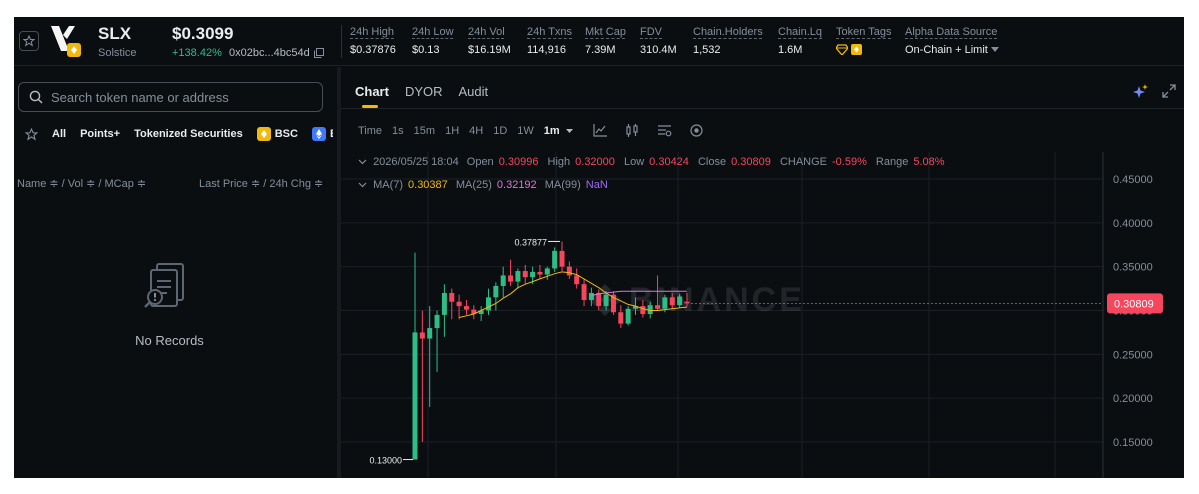 The image size is (1199, 494). What do you see at coordinates (261, 183) in the screenshot?
I see `column-header-price: Last Price ≑ / 24h Chg ≑` at bounding box center [261, 183].